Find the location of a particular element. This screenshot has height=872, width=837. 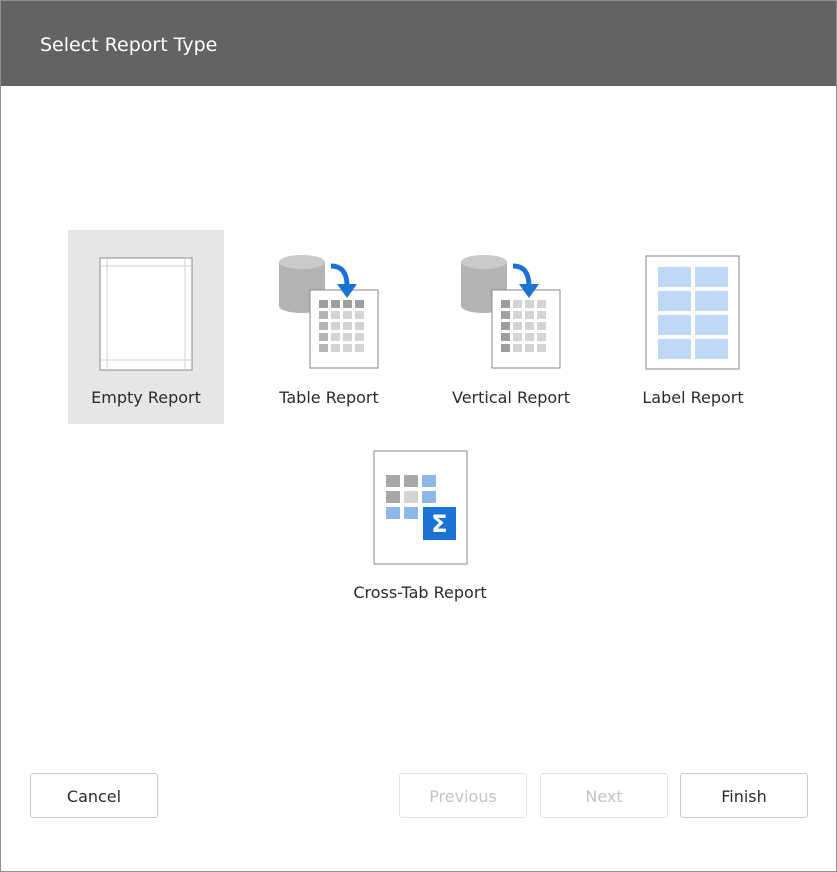

report-type-label: Label Report is located at coordinates (693, 397).